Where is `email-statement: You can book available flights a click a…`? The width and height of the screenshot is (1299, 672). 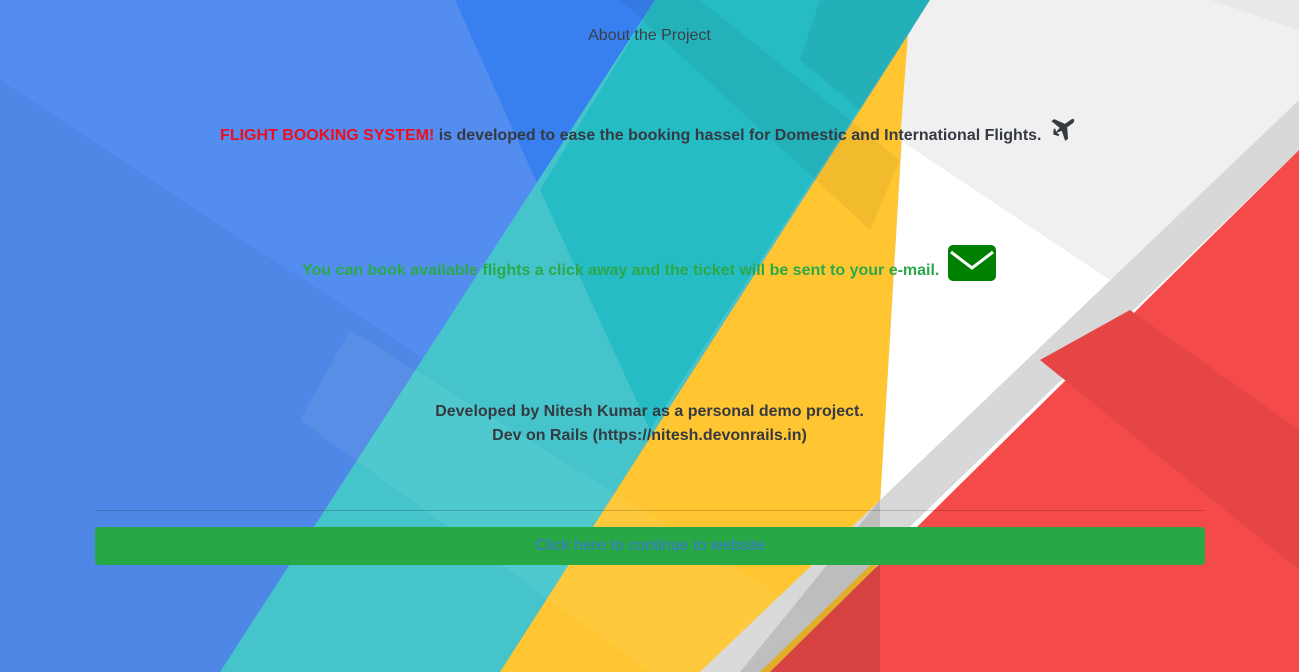 email-statement: You can book available flights a click a… is located at coordinates (649, 263).